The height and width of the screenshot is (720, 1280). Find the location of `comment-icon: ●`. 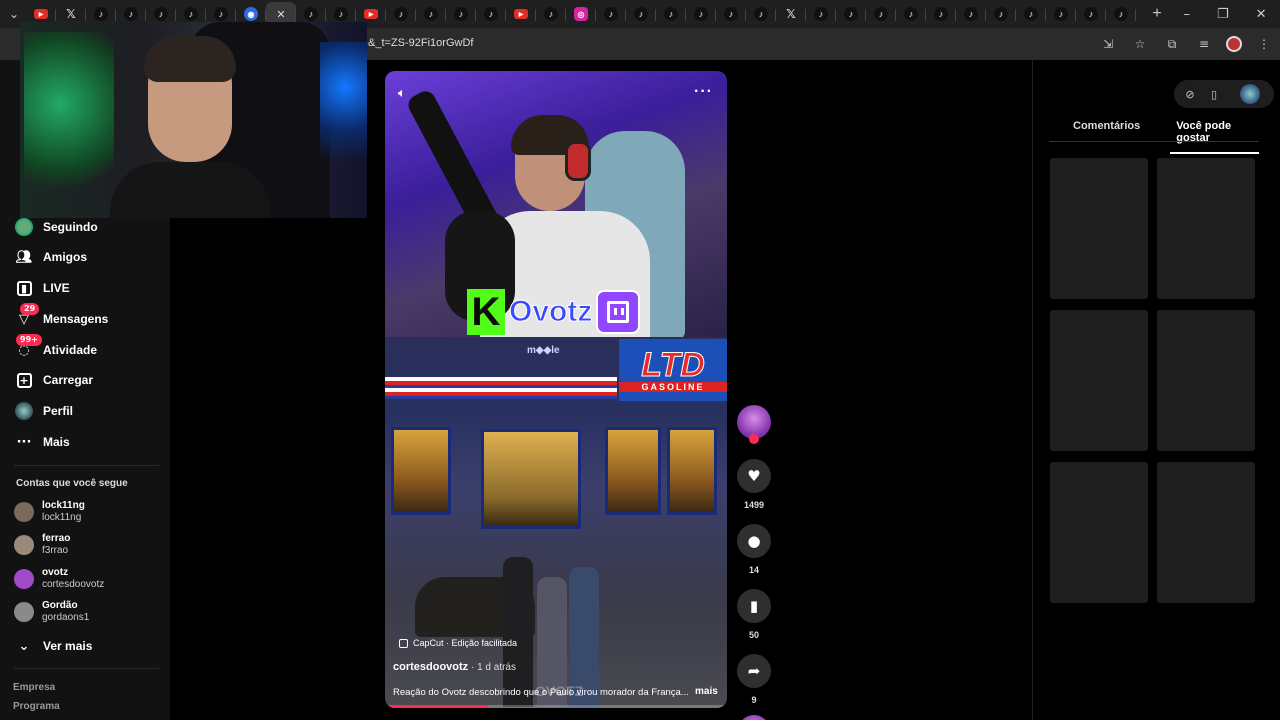

comment-icon: ● is located at coordinates (754, 541).